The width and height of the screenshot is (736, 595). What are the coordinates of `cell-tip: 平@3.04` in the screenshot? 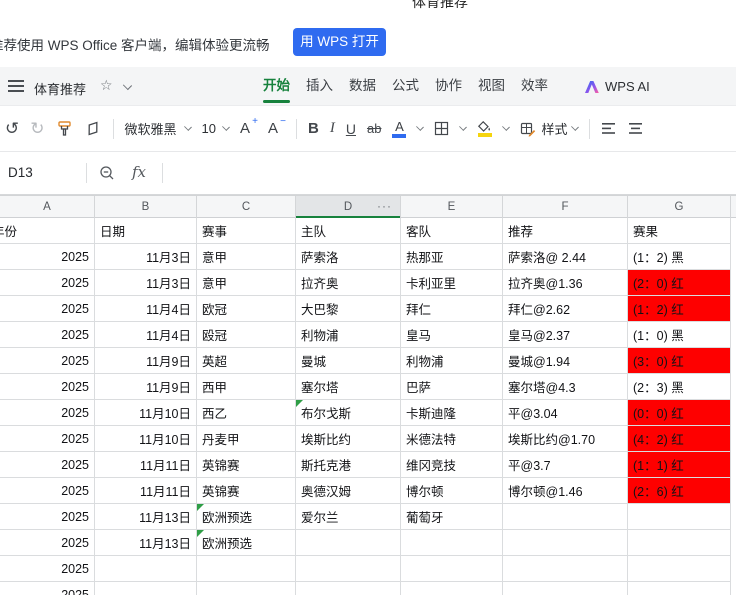 It's located at (565, 413).